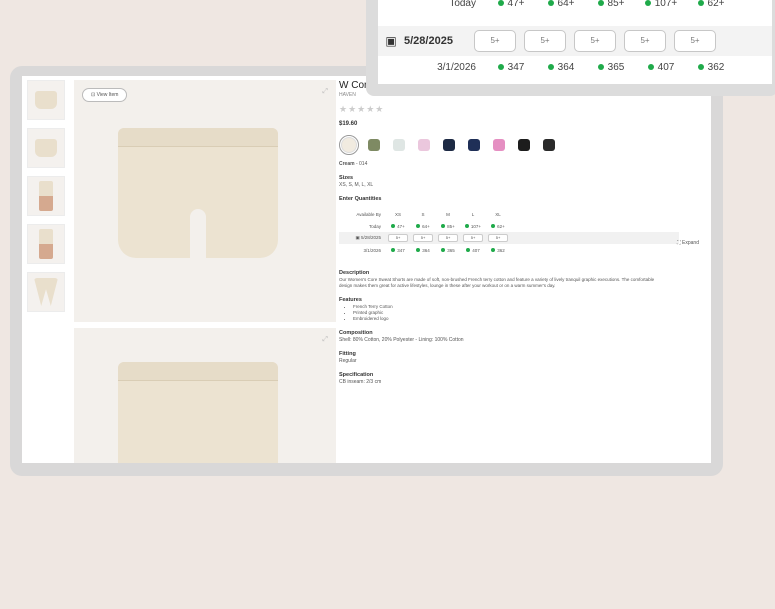 The image size is (775, 609). What do you see at coordinates (360, 382) in the screenshot?
I see `specification-text: CB inseam: 2/3 cm` at bounding box center [360, 382].